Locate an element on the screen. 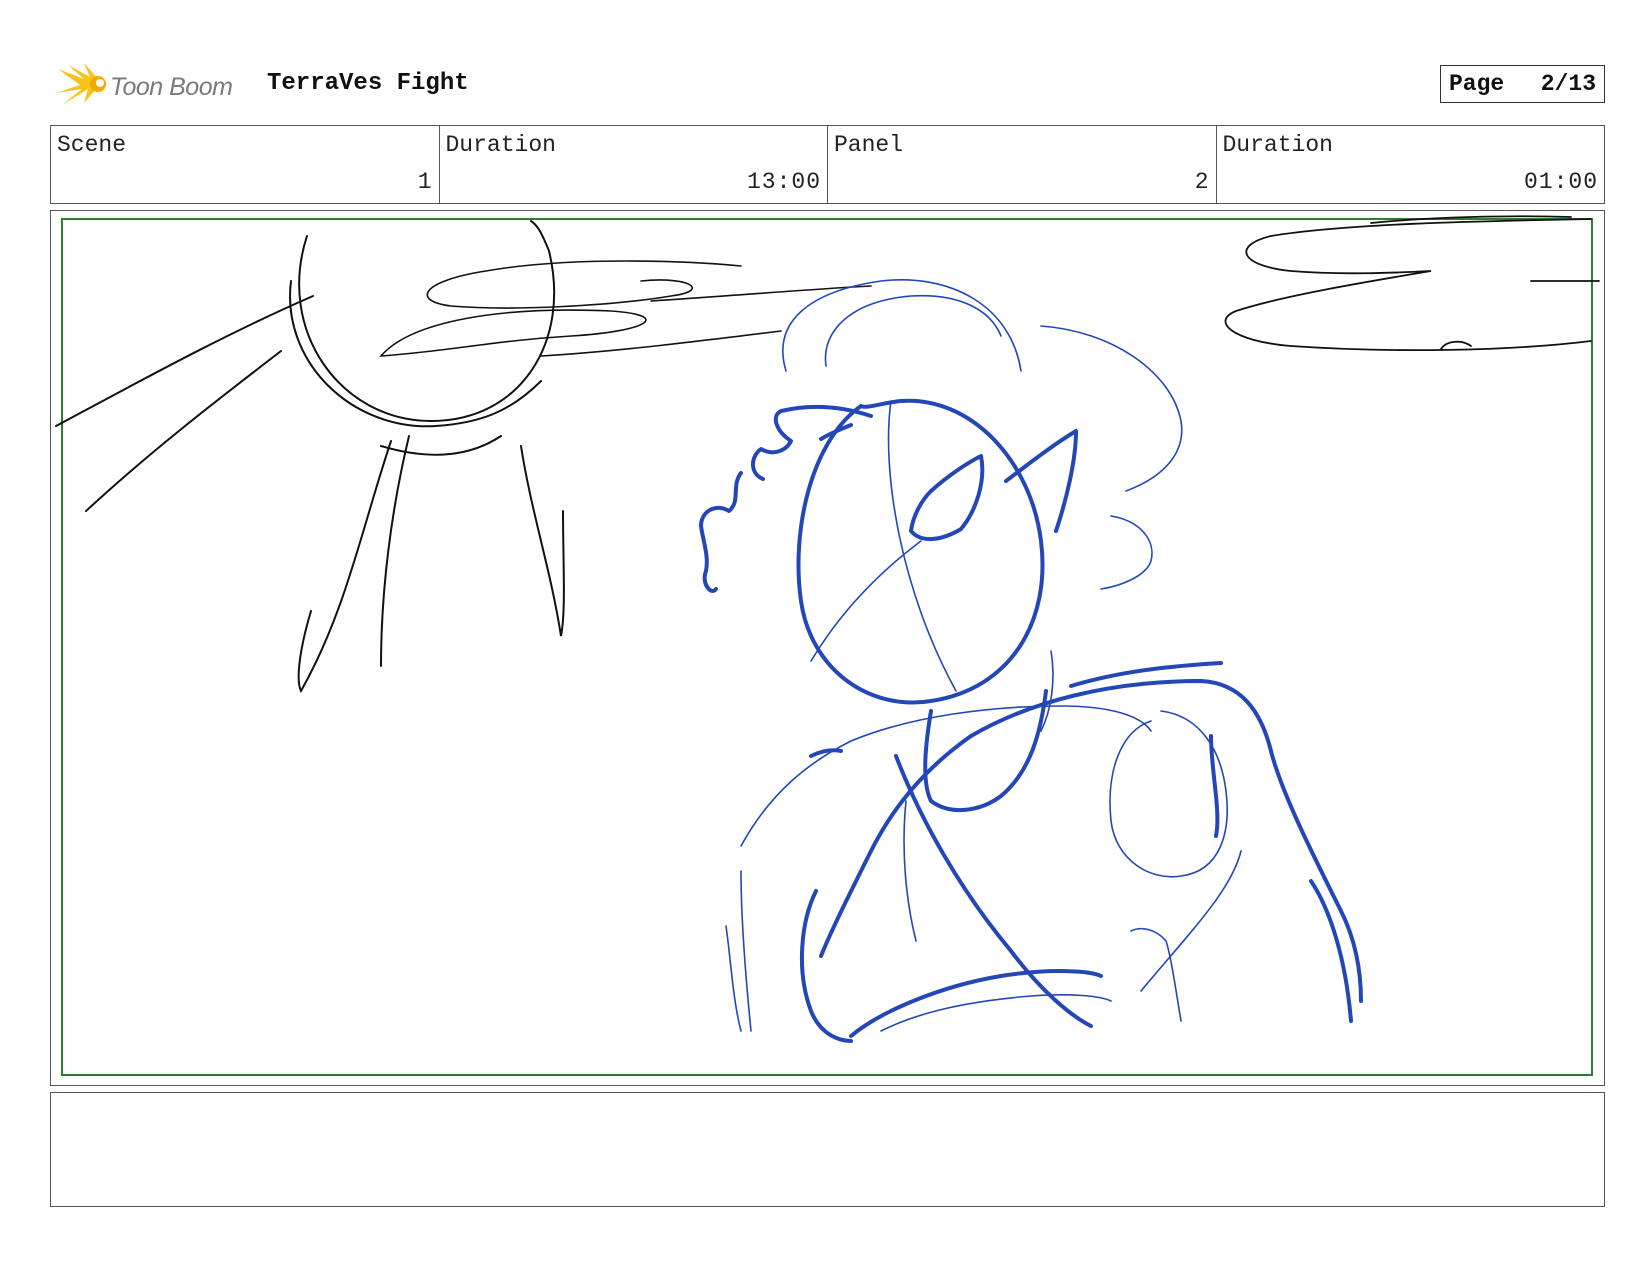 The height and width of the screenshot is (1275, 1650). scene-duration-value: 13:00 is located at coordinates (783, 182).